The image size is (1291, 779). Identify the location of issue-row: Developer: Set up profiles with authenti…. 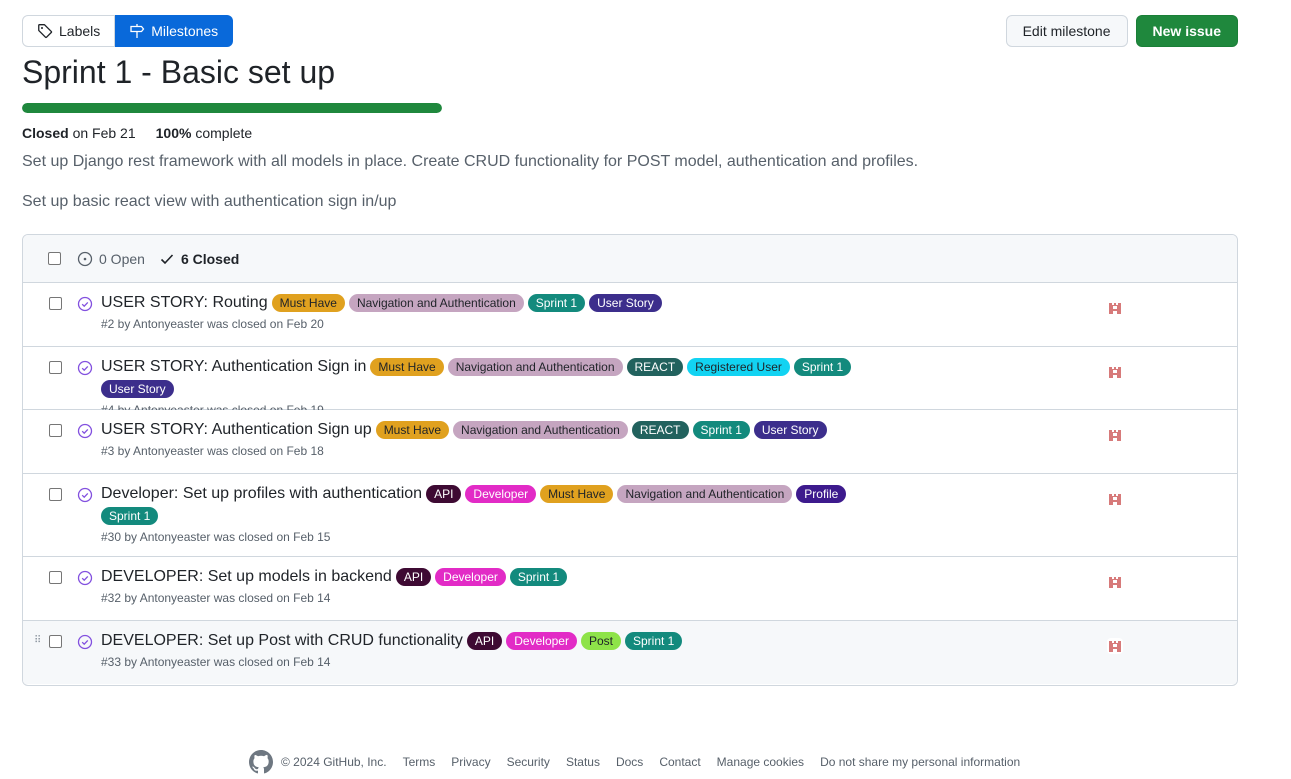
(630, 515).